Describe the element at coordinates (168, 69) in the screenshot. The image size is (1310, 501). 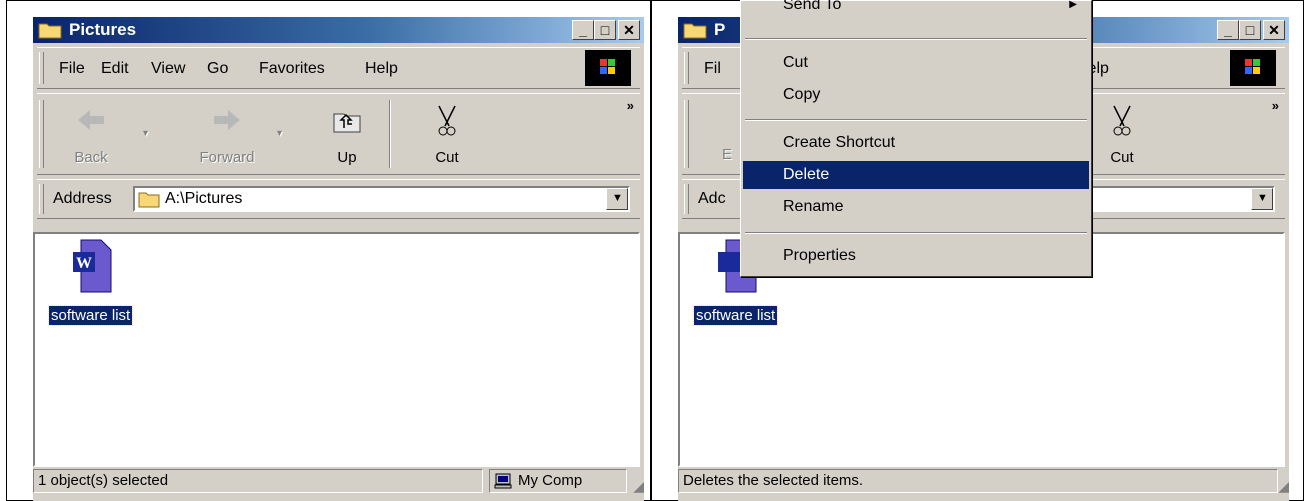
I see `menu-view: View` at that location.